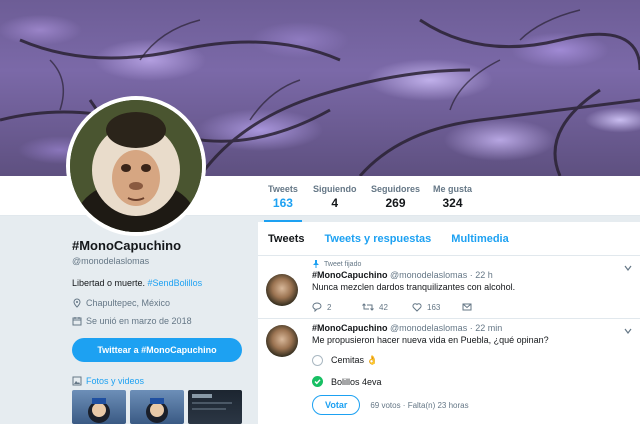  What do you see at coordinates (336, 405) in the screenshot?
I see `vote-button: Votar` at bounding box center [336, 405].